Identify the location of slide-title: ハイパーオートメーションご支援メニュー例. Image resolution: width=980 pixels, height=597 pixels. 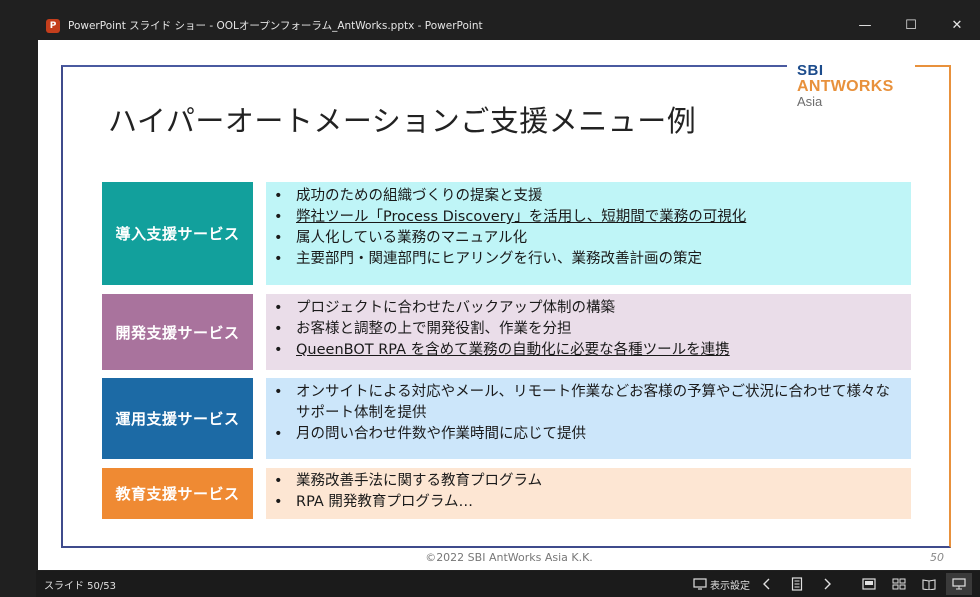
(402, 121).